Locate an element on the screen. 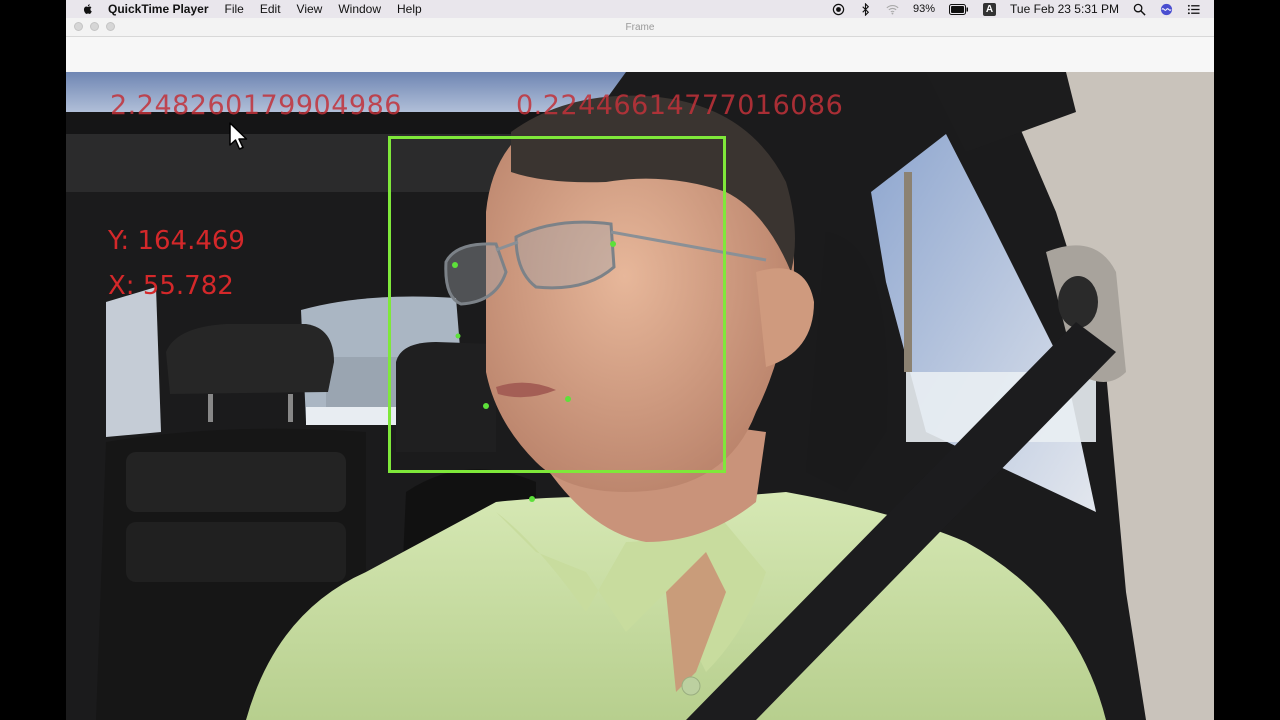 This screenshot has height=720, width=1280. app-name-menu: QuickTime Player is located at coordinates (158, 9).